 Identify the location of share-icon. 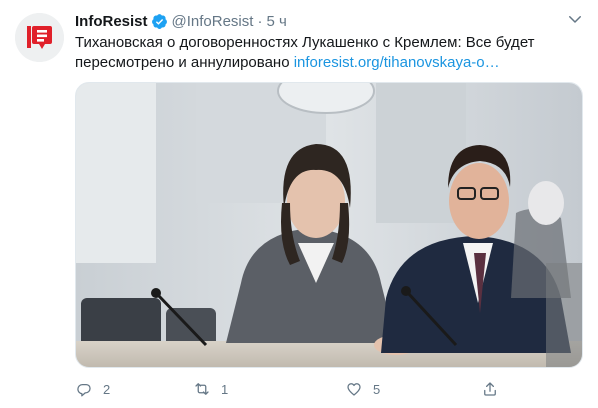
(490, 389).